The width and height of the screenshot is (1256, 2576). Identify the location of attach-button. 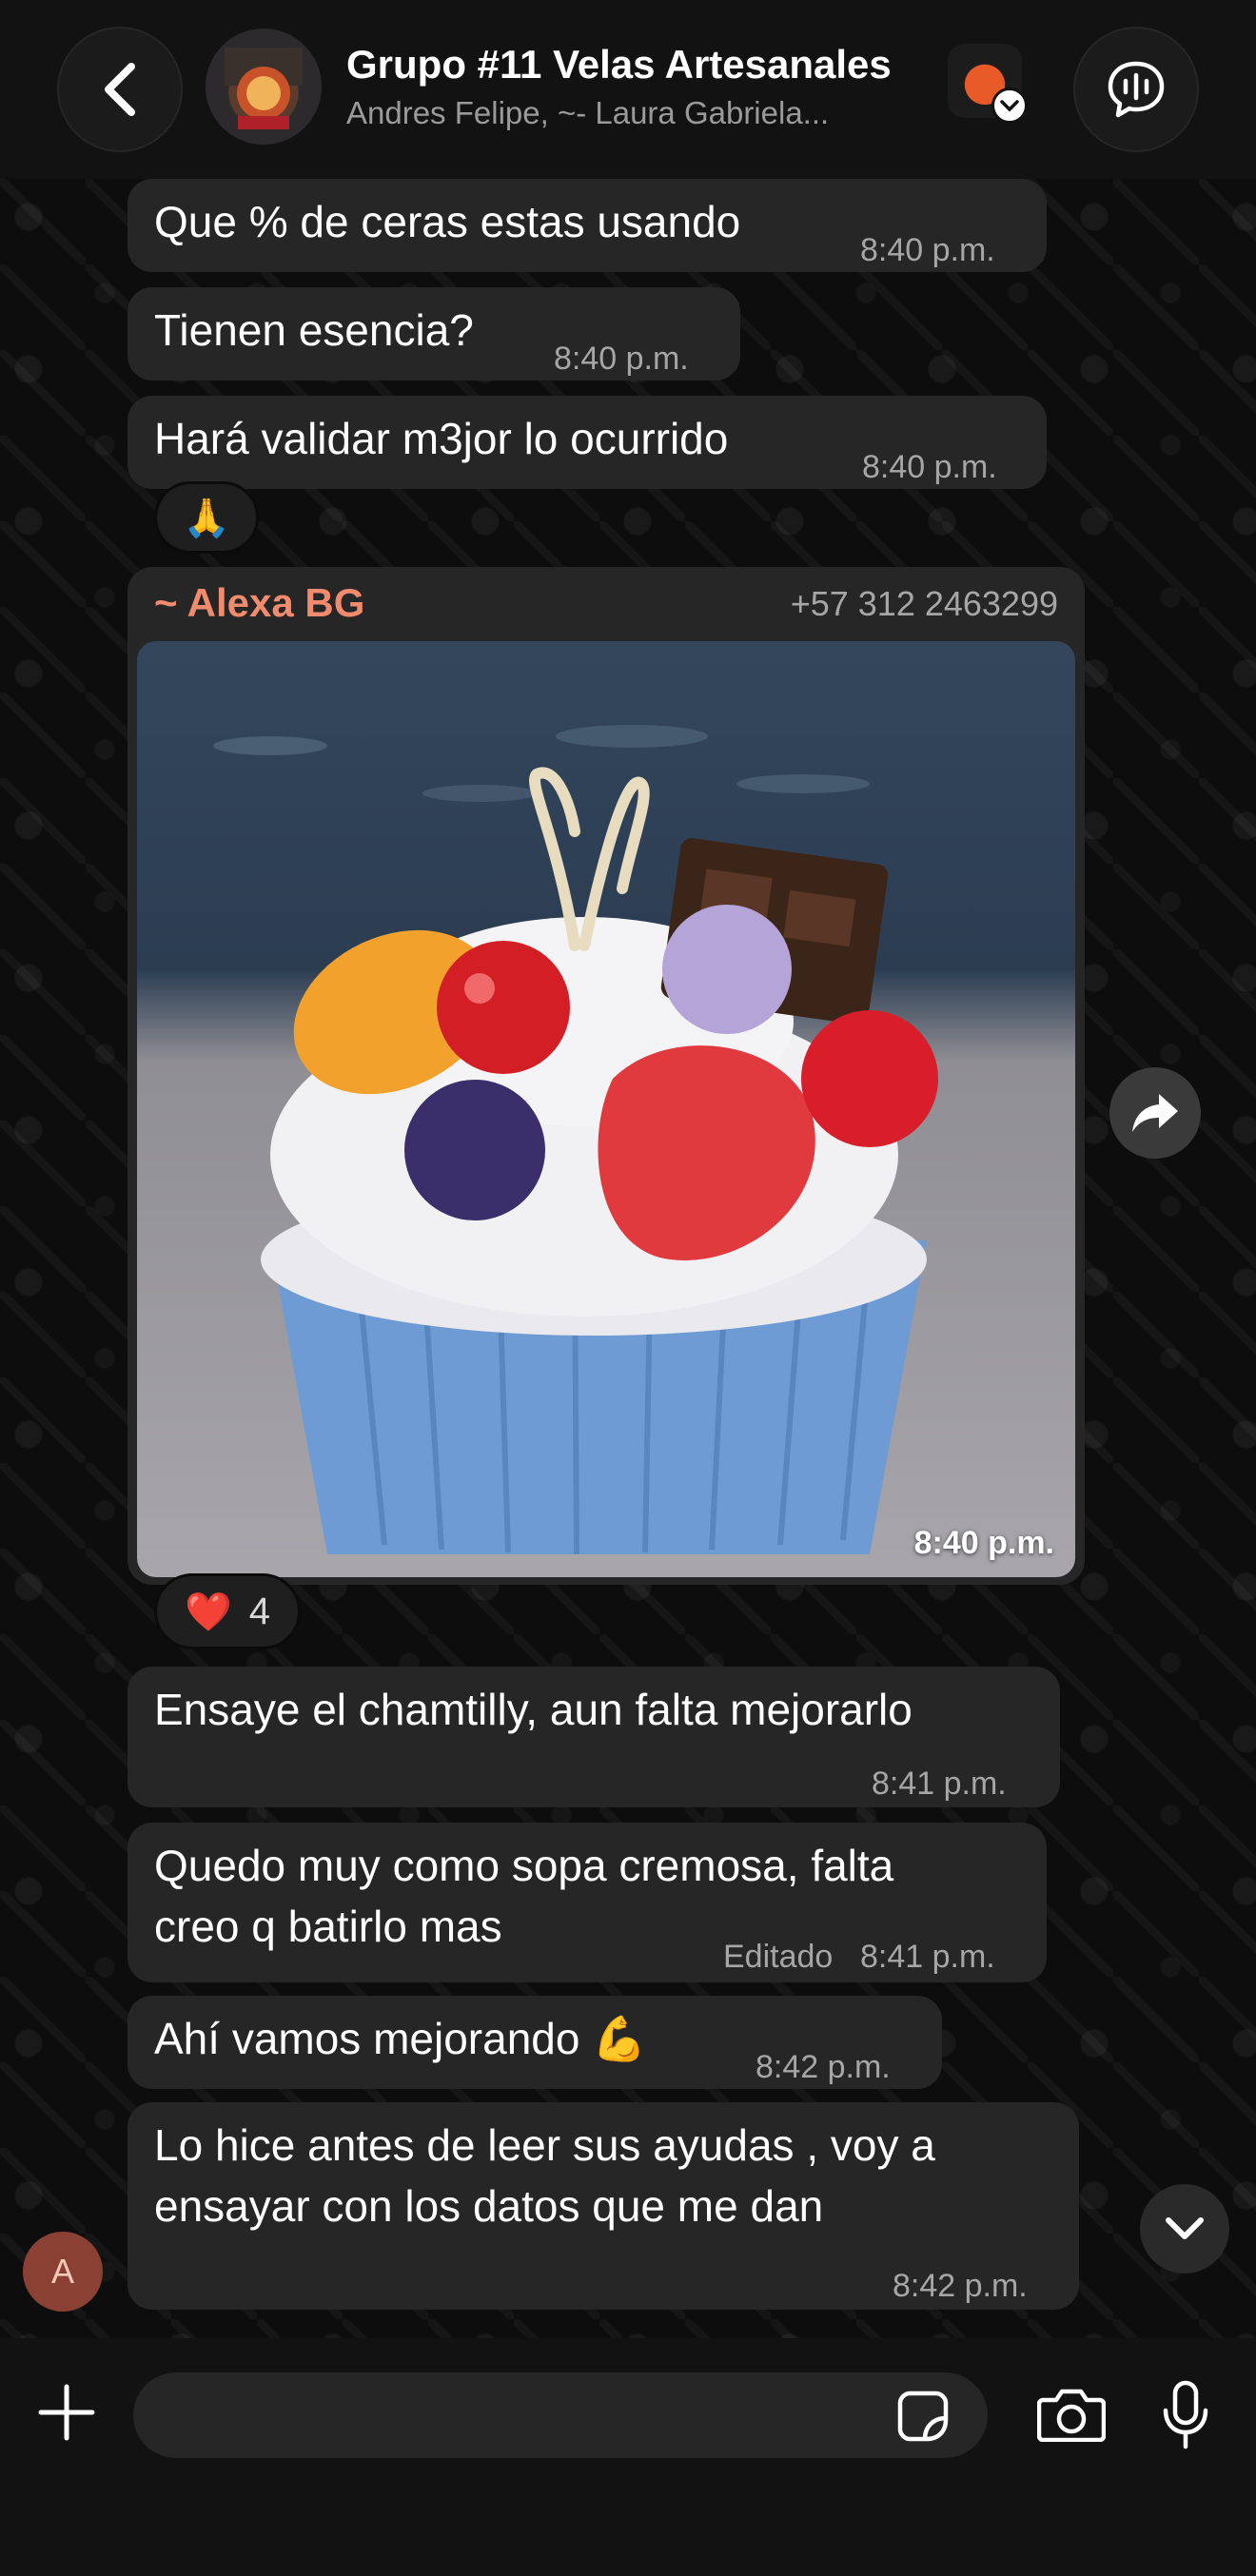
(67, 2412).